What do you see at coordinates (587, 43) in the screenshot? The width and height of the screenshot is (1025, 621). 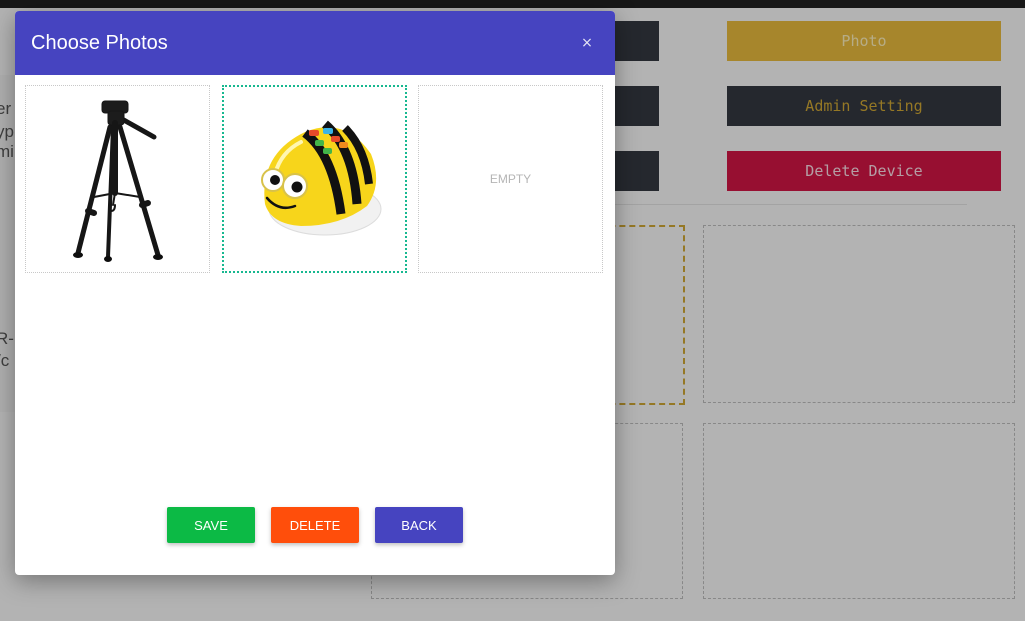 I see `close-icon: ×` at bounding box center [587, 43].